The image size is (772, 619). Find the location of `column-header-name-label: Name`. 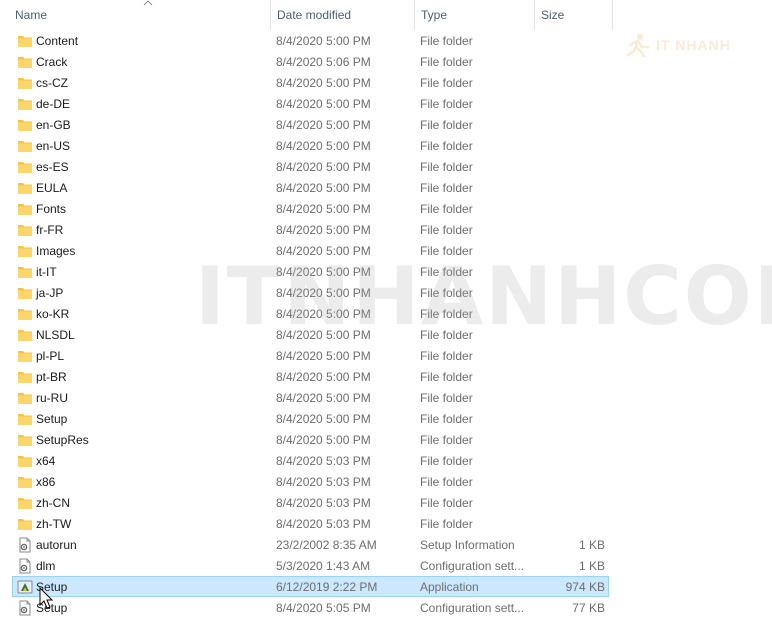

column-header-name-label: Name is located at coordinates (31, 15).